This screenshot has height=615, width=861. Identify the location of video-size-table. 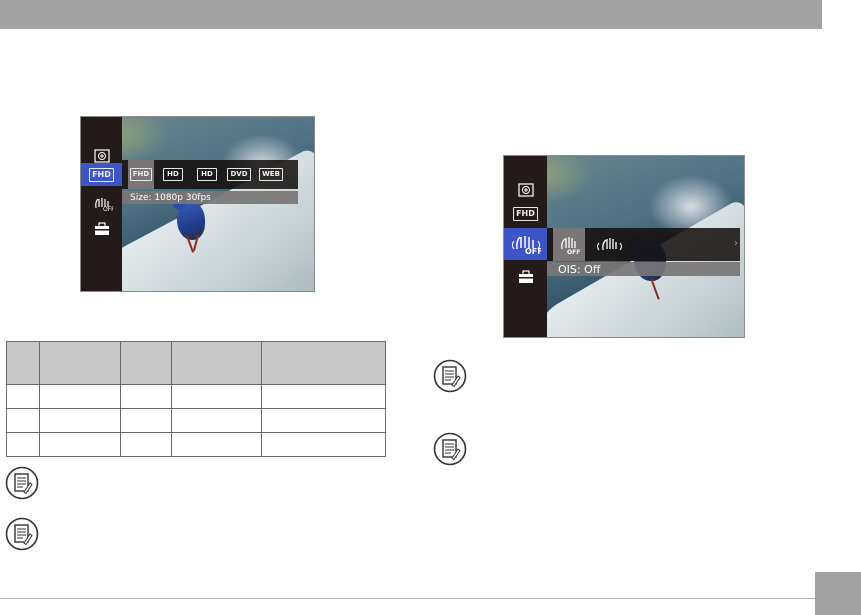
(196, 399).